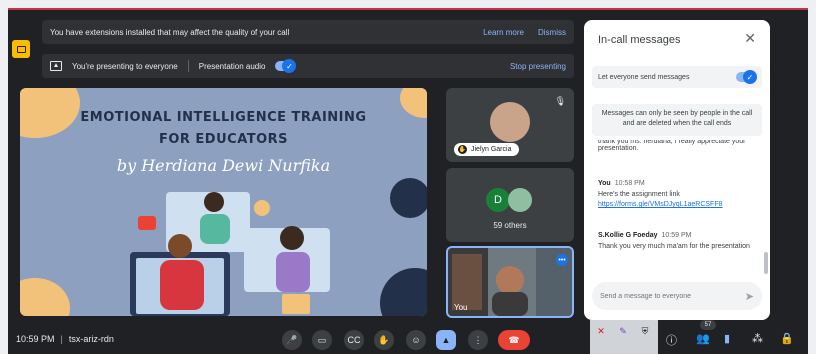 This screenshot has height=354, width=816. What do you see at coordinates (672, 296) in the screenshot?
I see `message-input` at bounding box center [672, 296].